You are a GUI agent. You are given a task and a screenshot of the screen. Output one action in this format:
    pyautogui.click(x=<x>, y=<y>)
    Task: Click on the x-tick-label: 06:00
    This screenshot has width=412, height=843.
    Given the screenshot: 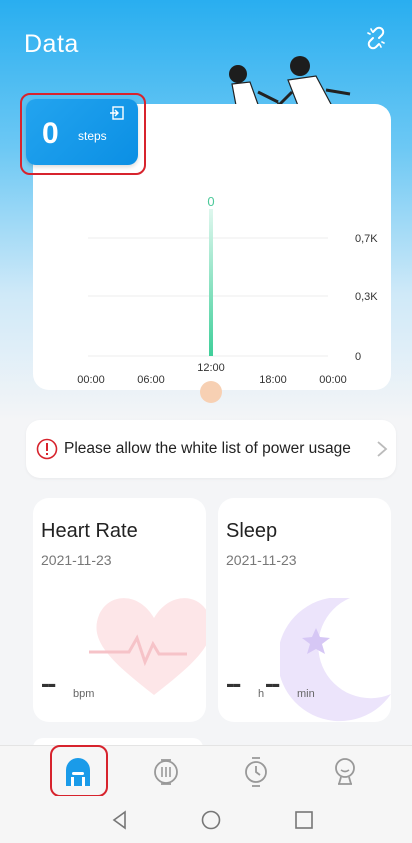 What is the action you would take?
    pyautogui.click(x=151, y=380)
    